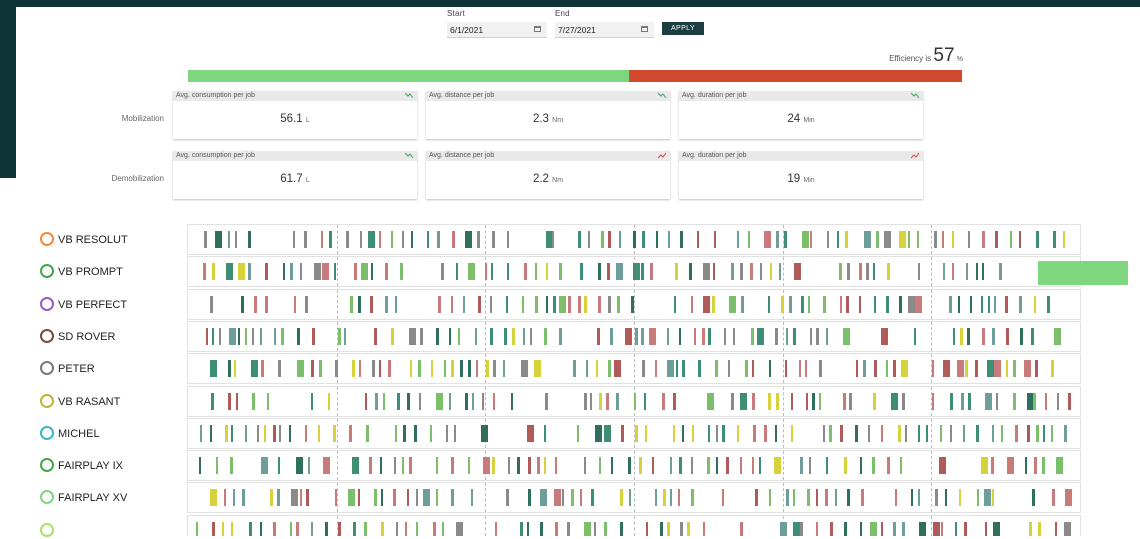  Describe the element at coordinates (49, 530) in the screenshot. I see `vessel-item` at that location.